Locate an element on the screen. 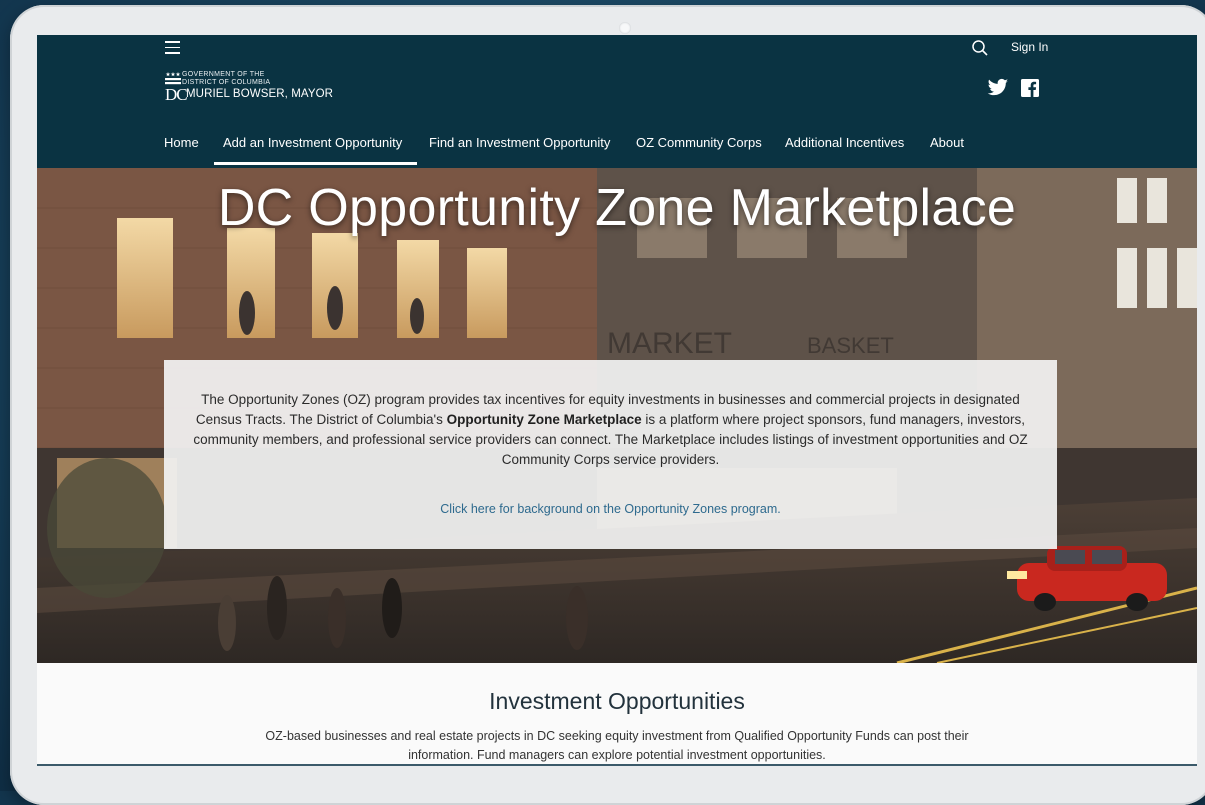  intro-text-bold: Opportunity Zone Marketplace is located at coordinates (544, 419).